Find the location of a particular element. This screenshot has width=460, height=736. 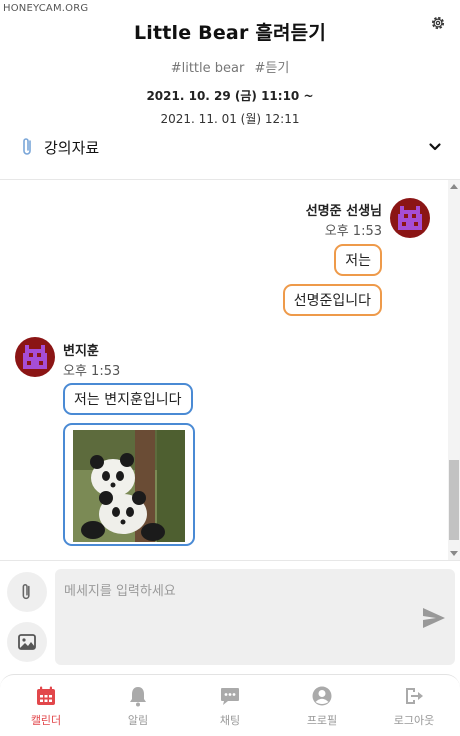

scroll-up-icon is located at coordinates (454, 186).